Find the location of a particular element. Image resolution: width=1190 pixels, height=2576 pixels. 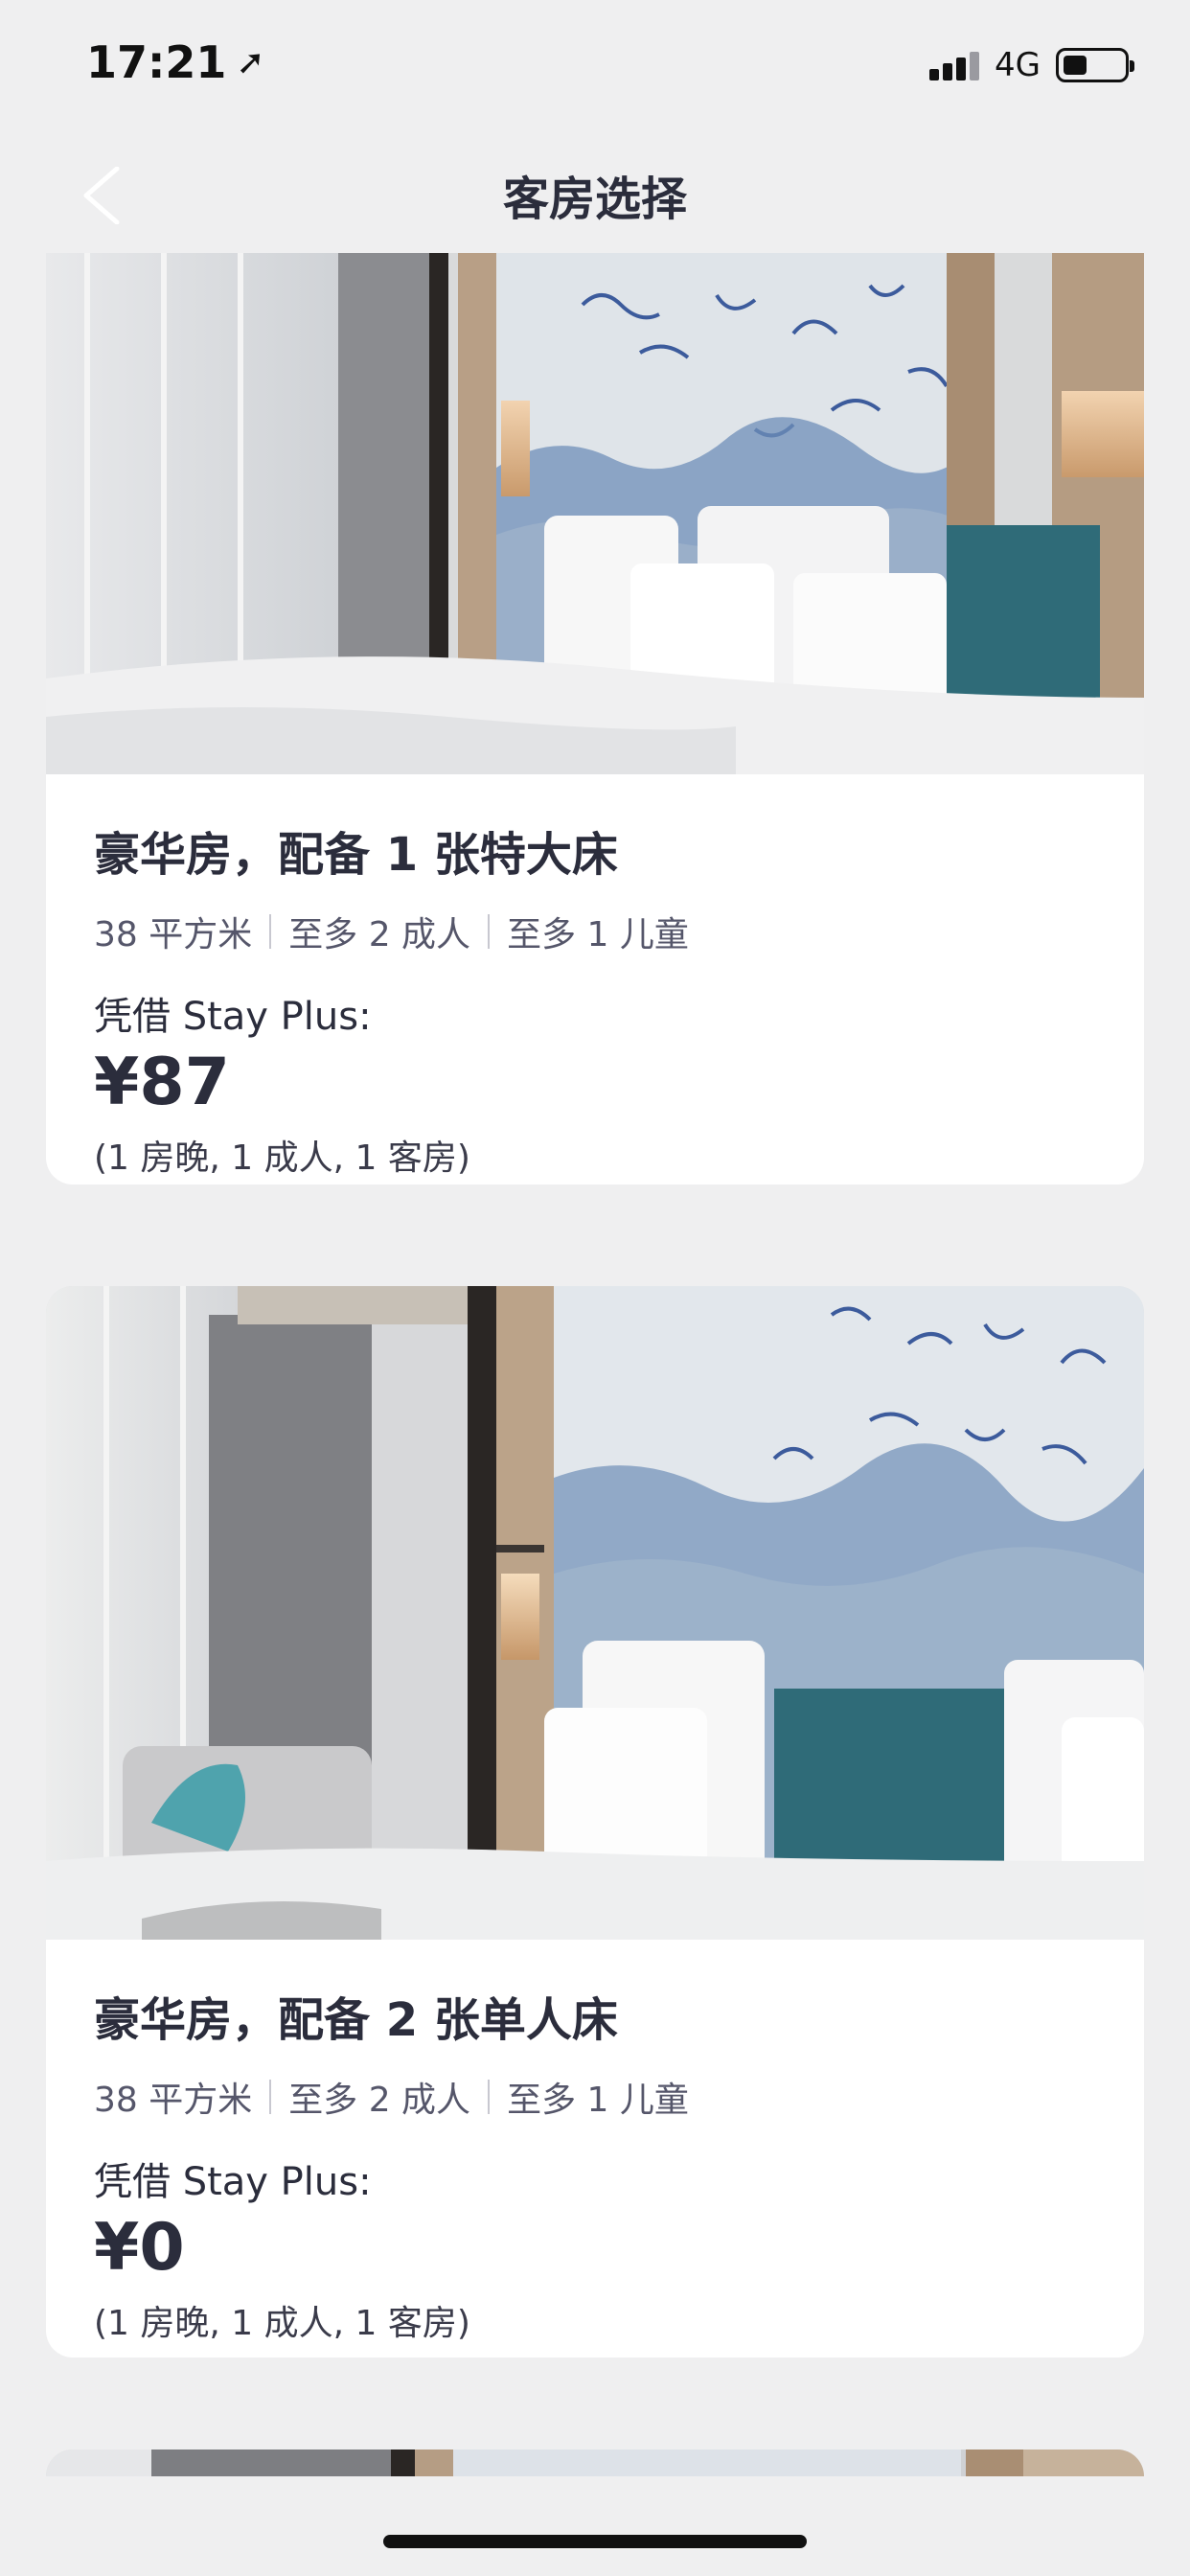

room-card is located at coordinates (595, 2463).